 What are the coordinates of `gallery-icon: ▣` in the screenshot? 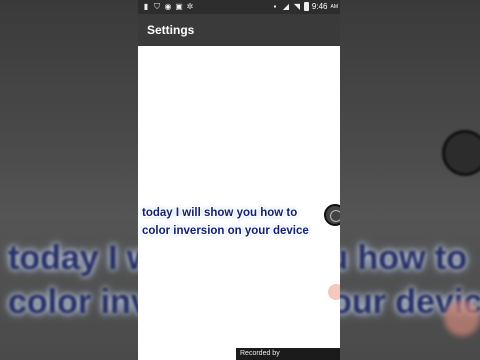 It's located at (179, 6).